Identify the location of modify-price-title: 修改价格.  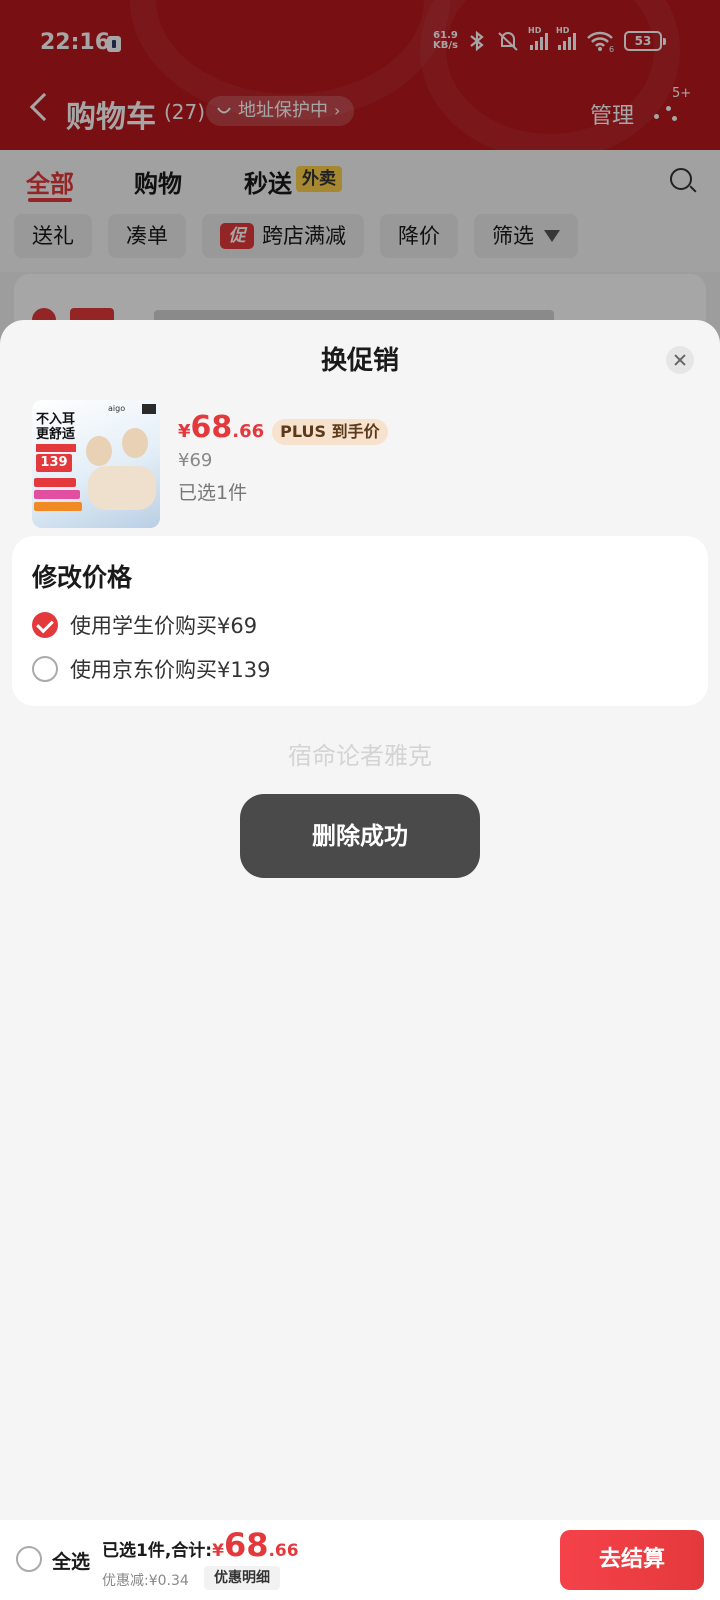
(82, 577).